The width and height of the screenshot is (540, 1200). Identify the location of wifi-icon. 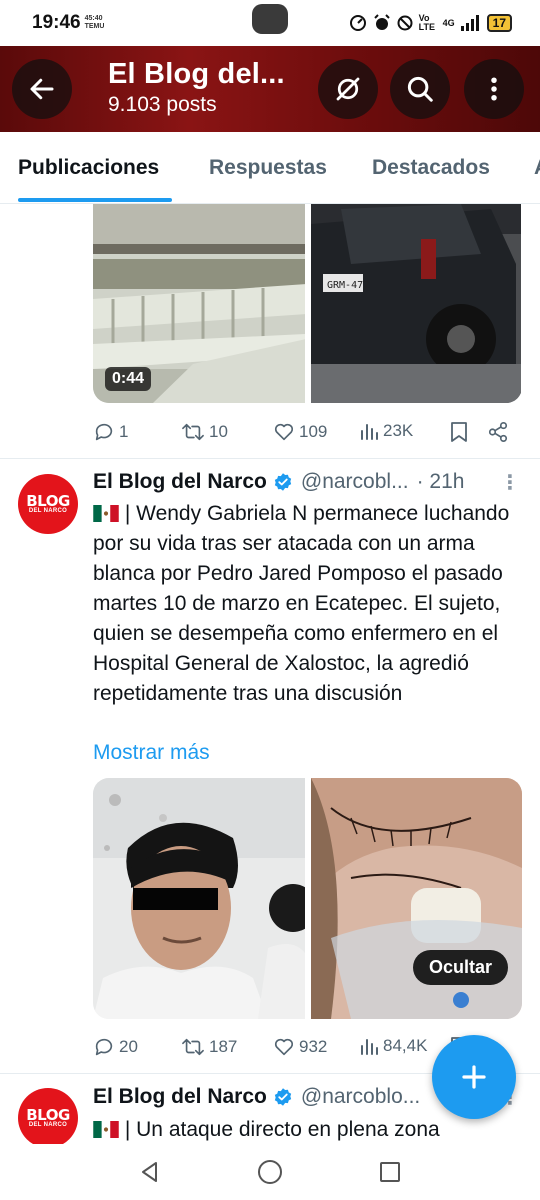
(405, 23).